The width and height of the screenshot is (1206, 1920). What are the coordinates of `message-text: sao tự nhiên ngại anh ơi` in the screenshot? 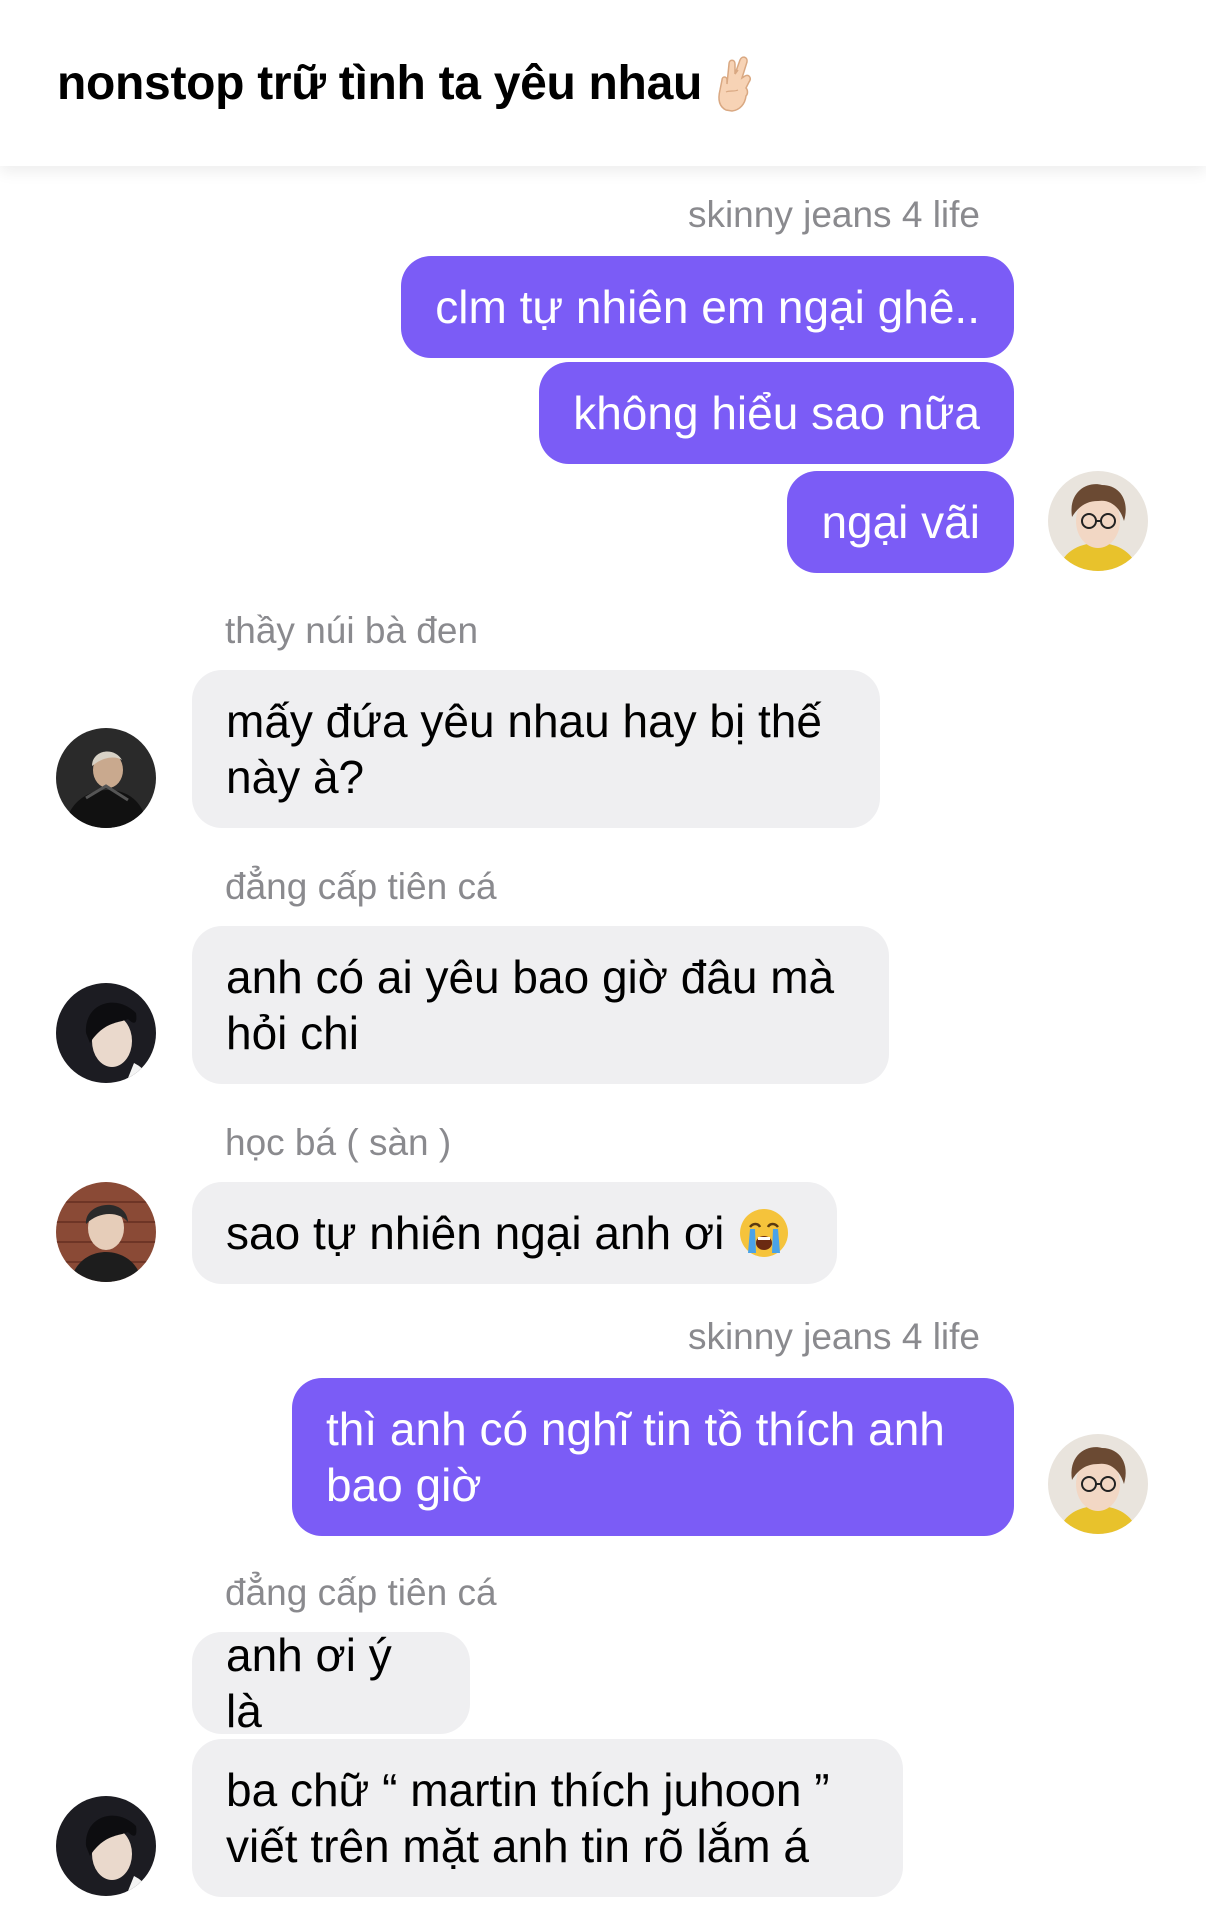 It's located at (475, 1233).